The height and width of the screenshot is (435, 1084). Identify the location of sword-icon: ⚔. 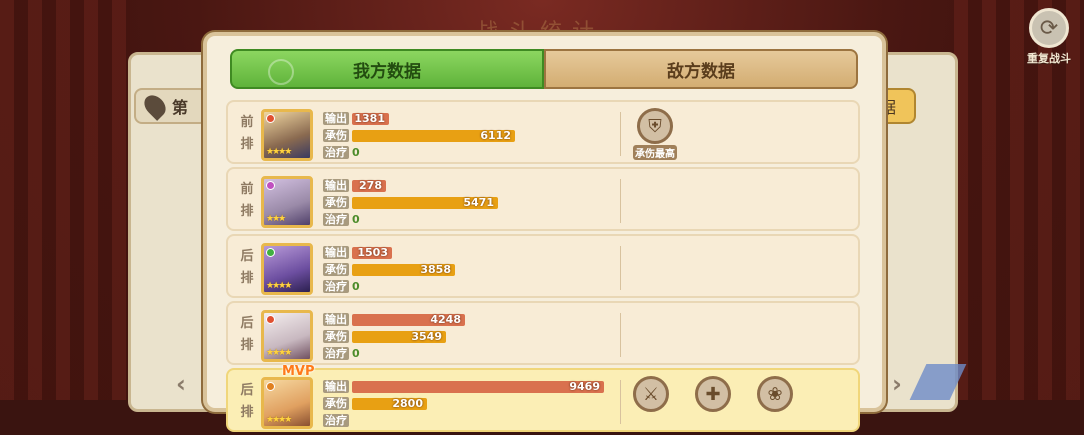
(651, 394).